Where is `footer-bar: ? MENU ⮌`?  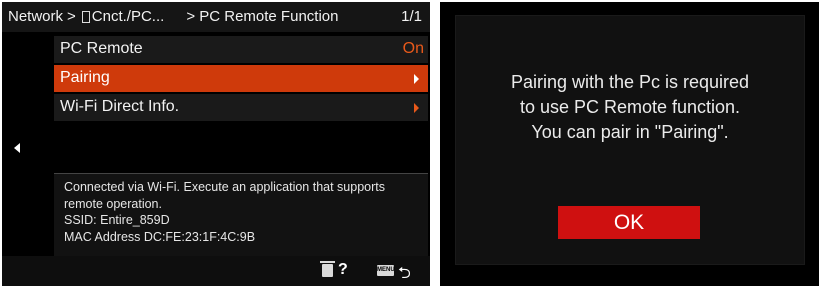
footer-bar: ? MENU ⮌ is located at coordinates (216, 271).